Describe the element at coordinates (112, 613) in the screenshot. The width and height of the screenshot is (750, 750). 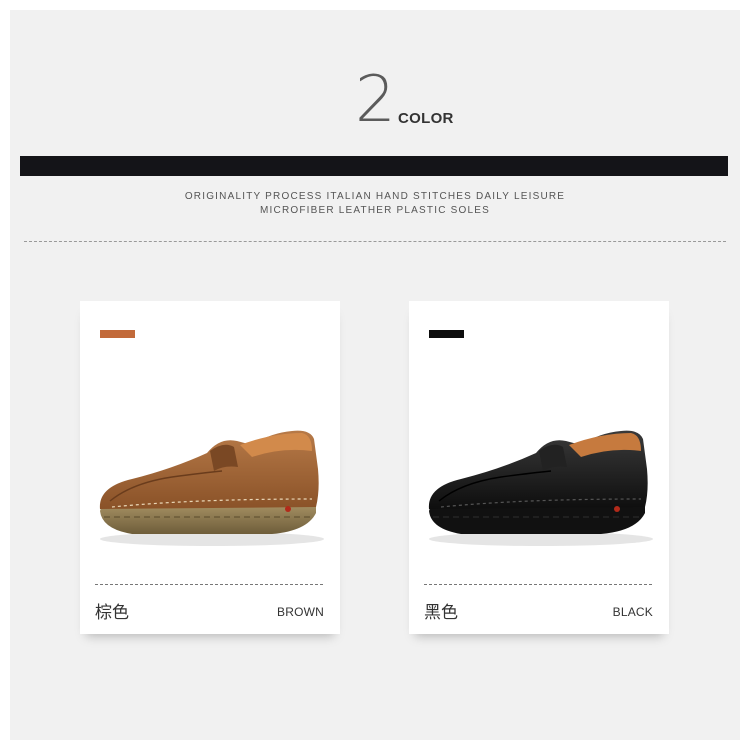
I see `brown-name-cn: 棕色` at that location.